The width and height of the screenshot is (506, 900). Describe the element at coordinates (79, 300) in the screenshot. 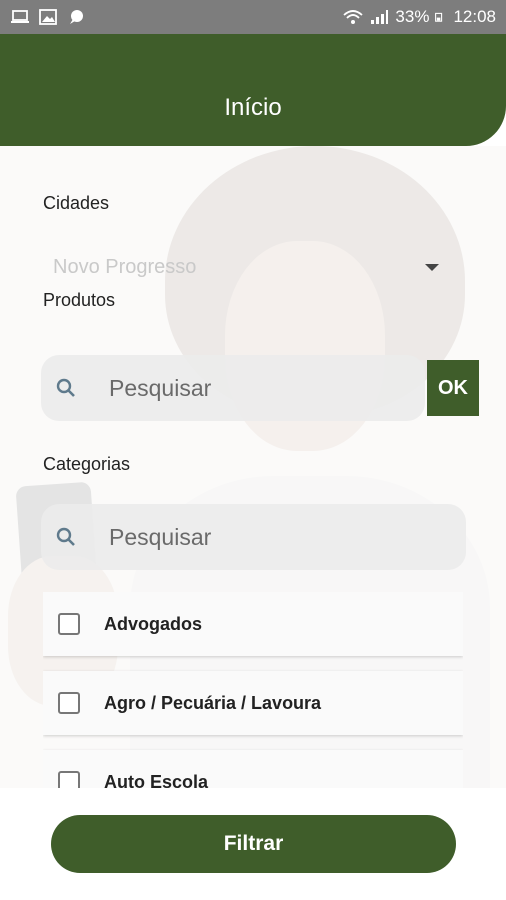

I see `produtos-label: Produtos` at that location.